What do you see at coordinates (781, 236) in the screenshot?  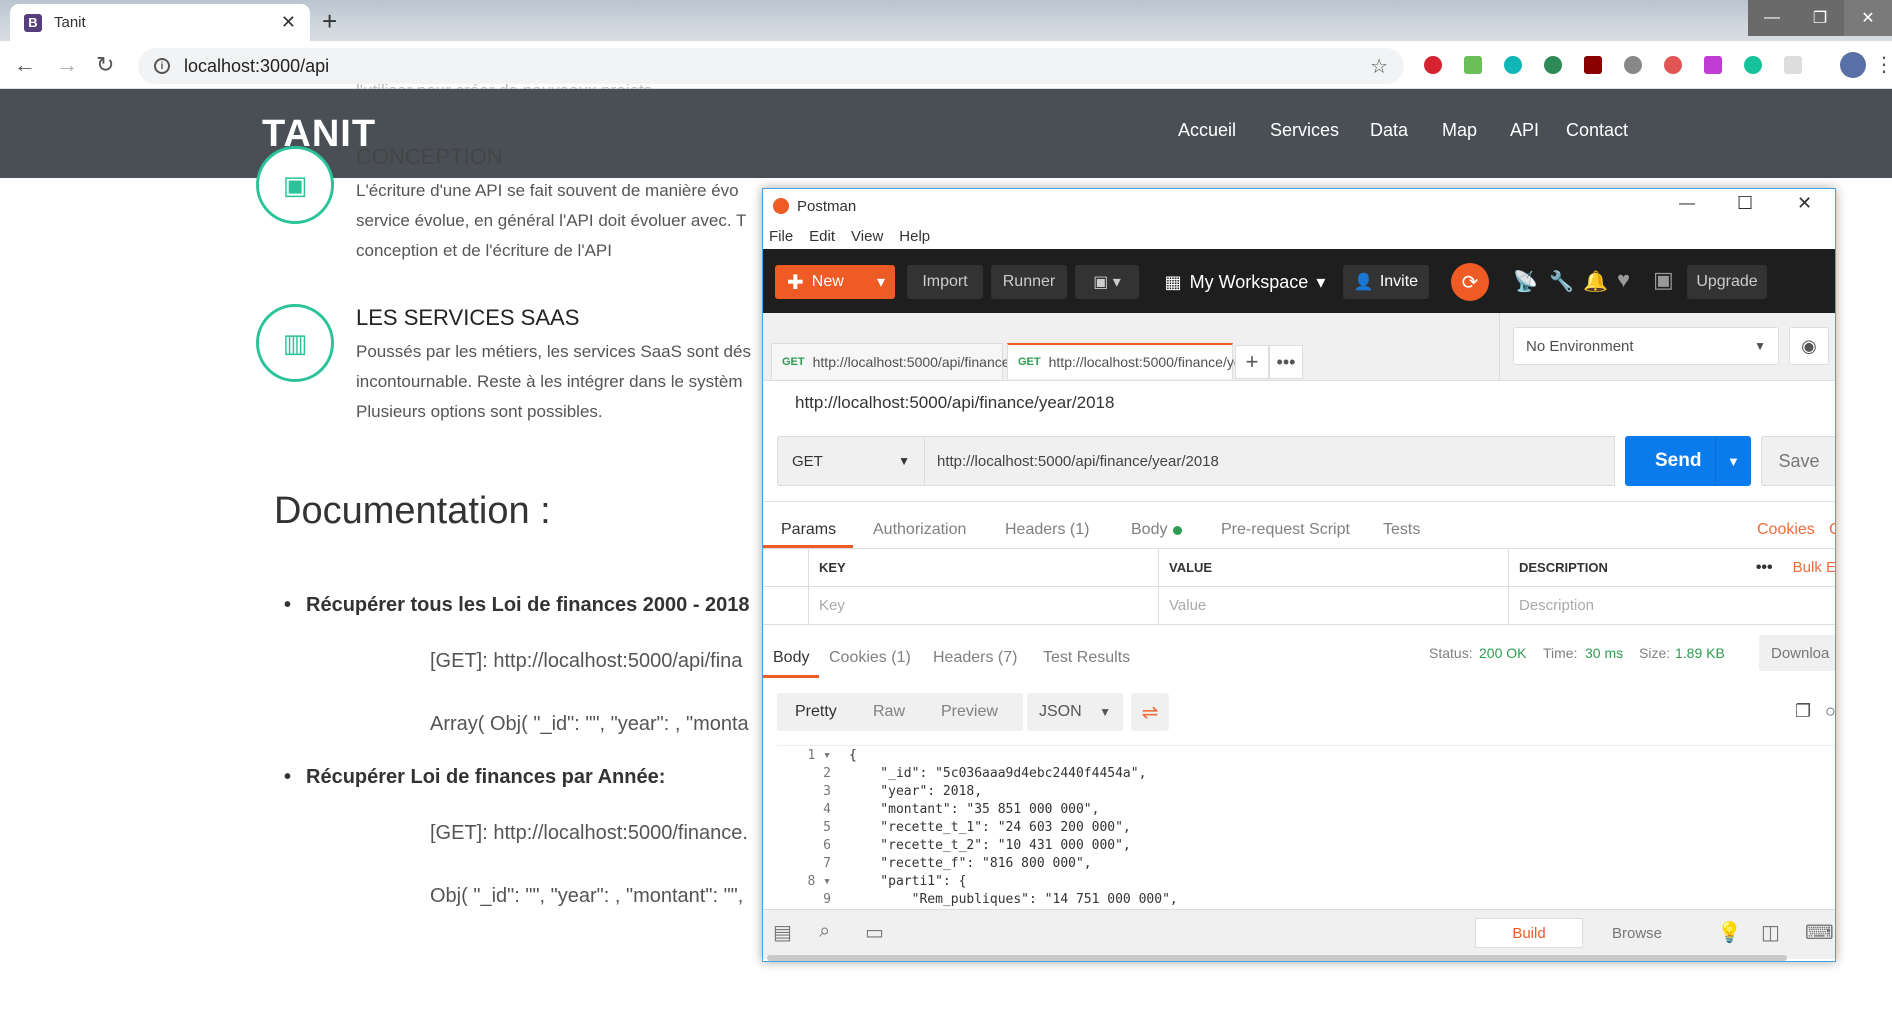 I see `menu-file: File` at bounding box center [781, 236].